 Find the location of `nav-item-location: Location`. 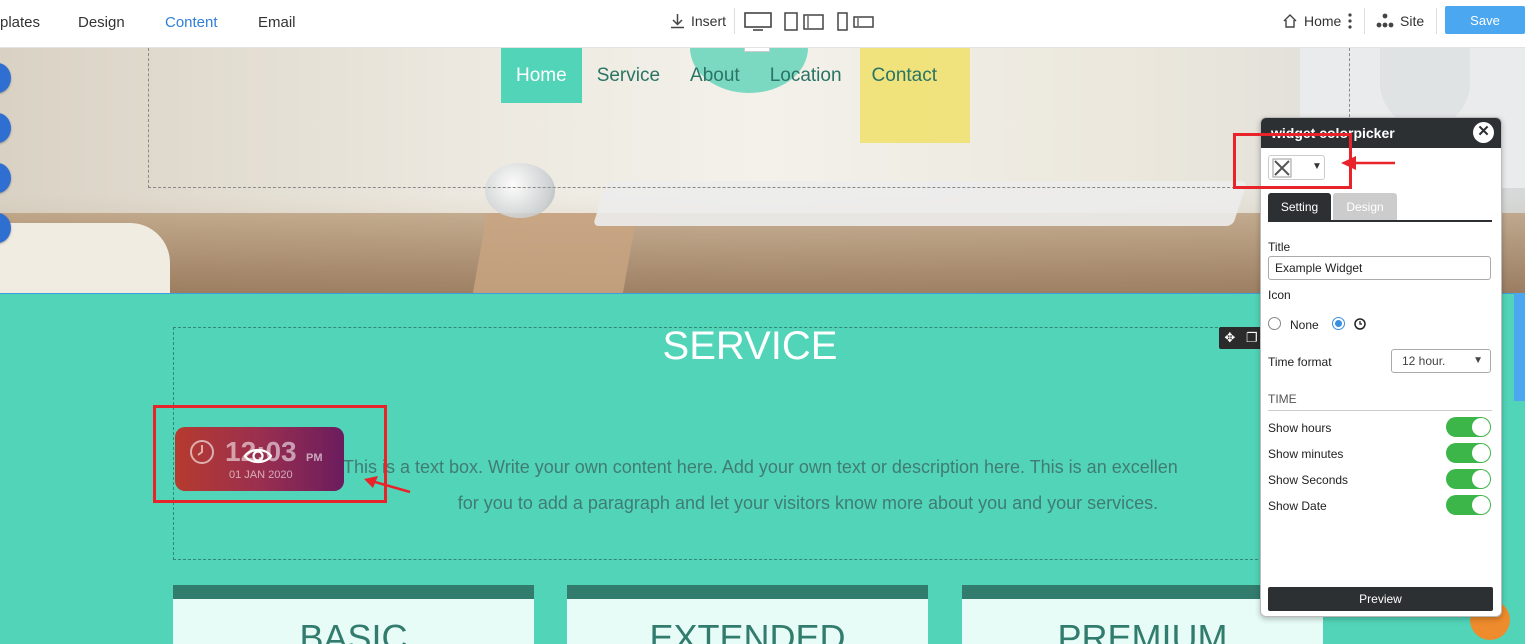

nav-item-location: Location is located at coordinates (806, 75).